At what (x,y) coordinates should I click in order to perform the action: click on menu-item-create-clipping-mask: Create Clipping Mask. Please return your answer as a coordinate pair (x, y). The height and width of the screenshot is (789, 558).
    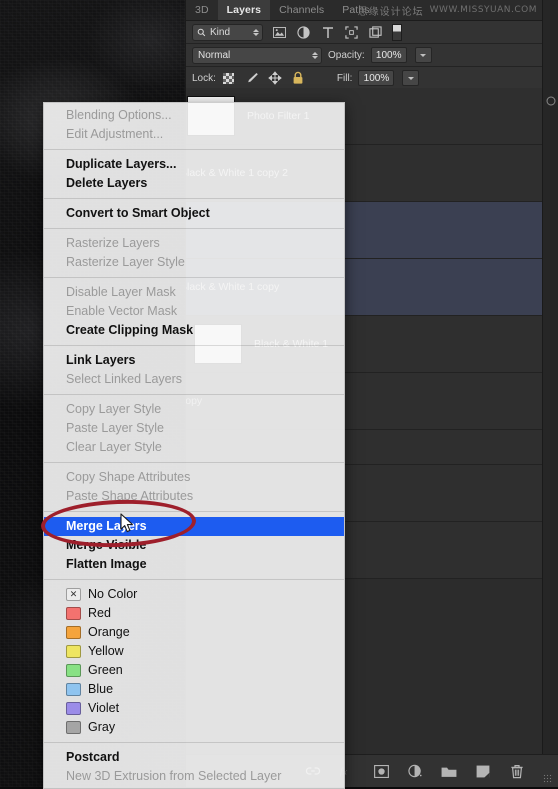
    Looking at the image, I should click on (194, 330).